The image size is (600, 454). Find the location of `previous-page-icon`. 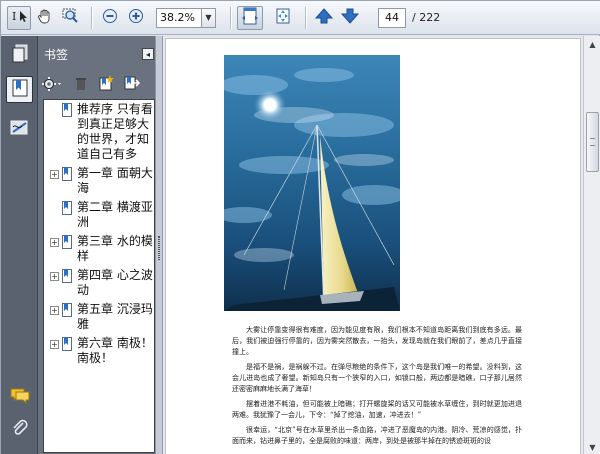

previous-page-icon is located at coordinates (324, 18).